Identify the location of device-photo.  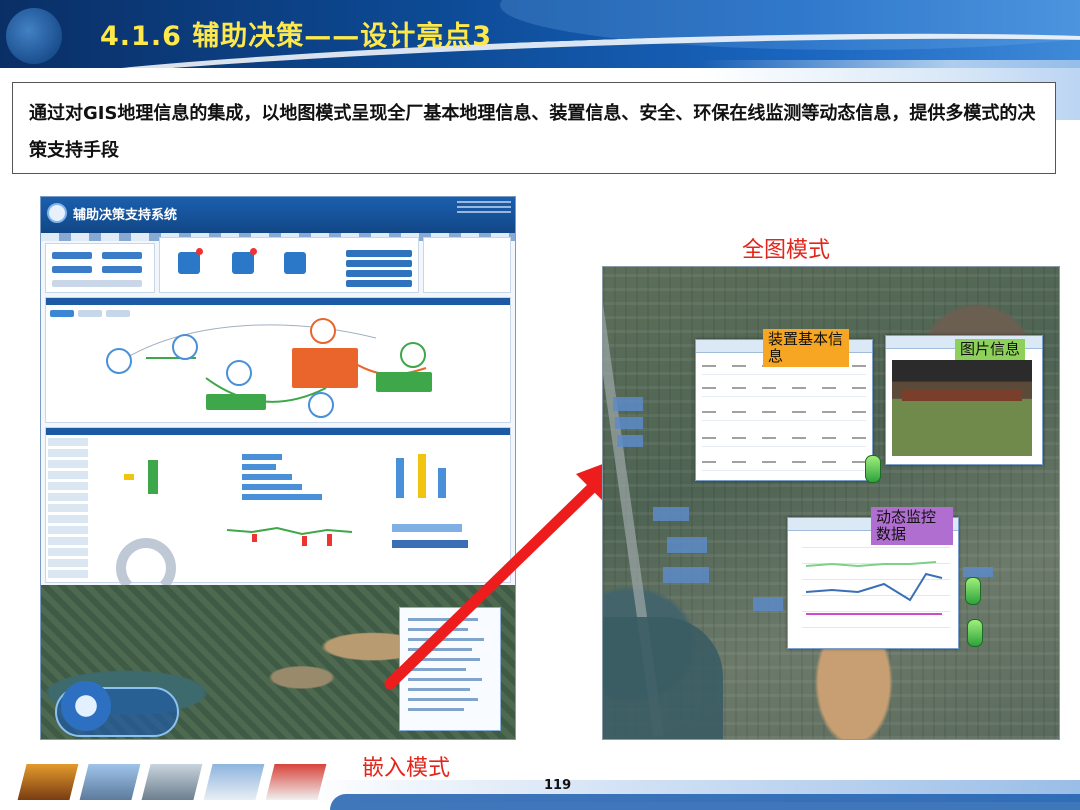
(962, 408).